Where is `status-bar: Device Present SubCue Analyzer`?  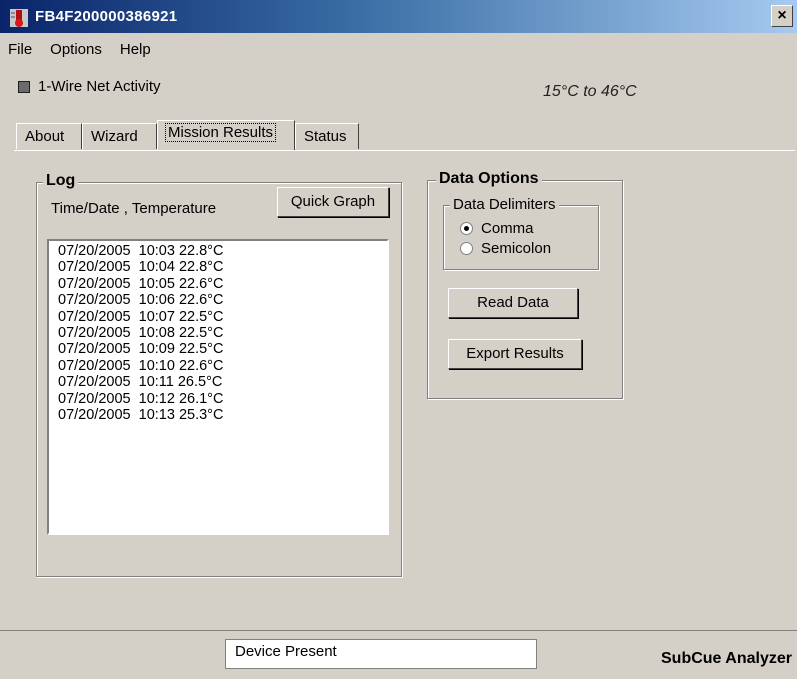 status-bar: Device Present SubCue Analyzer is located at coordinates (398, 654).